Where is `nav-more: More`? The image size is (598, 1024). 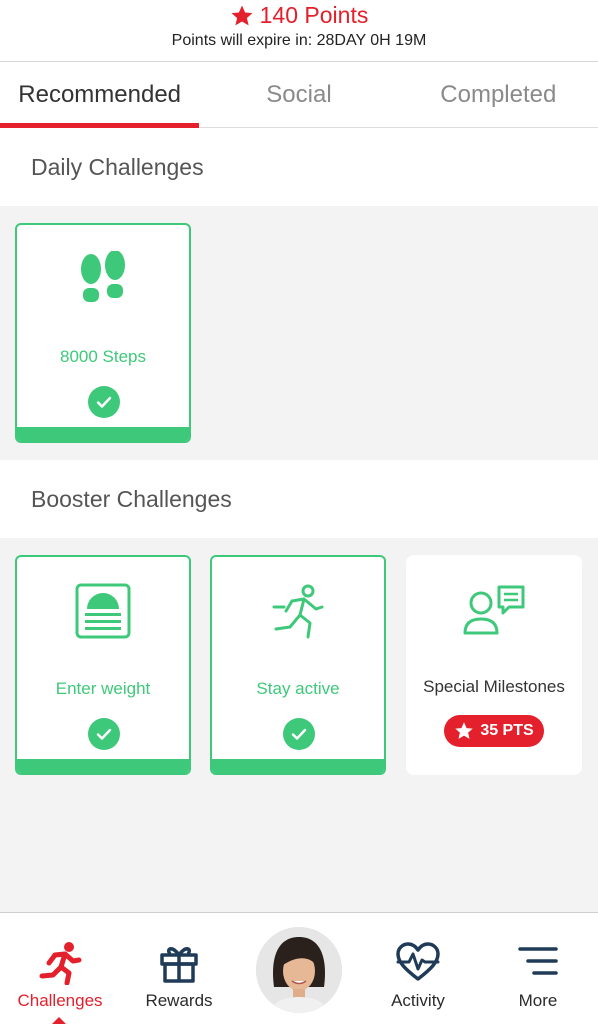
nav-more: More is located at coordinates (538, 968).